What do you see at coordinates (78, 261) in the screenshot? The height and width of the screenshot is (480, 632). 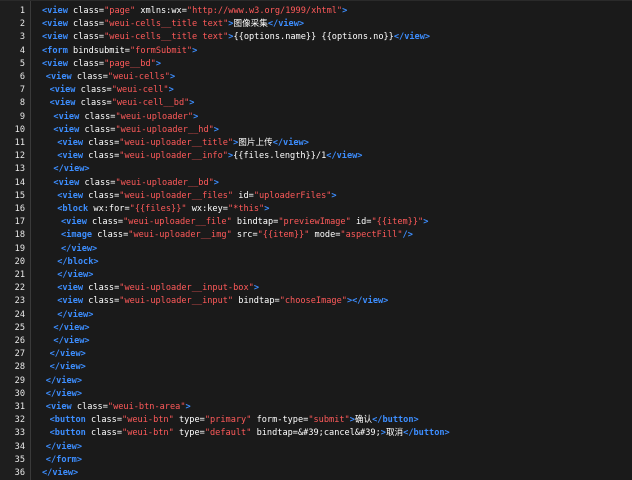 I see `code-token-tag: </block>` at bounding box center [78, 261].